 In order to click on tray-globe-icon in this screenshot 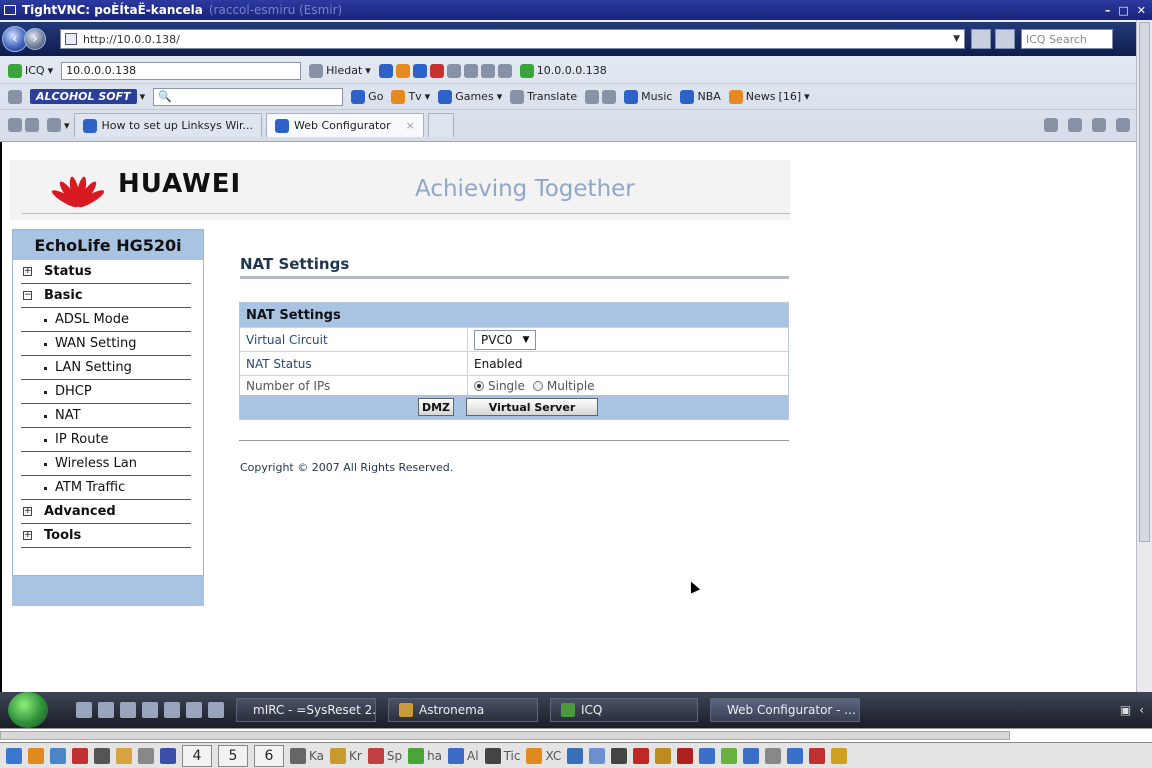, I will do `click(575, 755)`.